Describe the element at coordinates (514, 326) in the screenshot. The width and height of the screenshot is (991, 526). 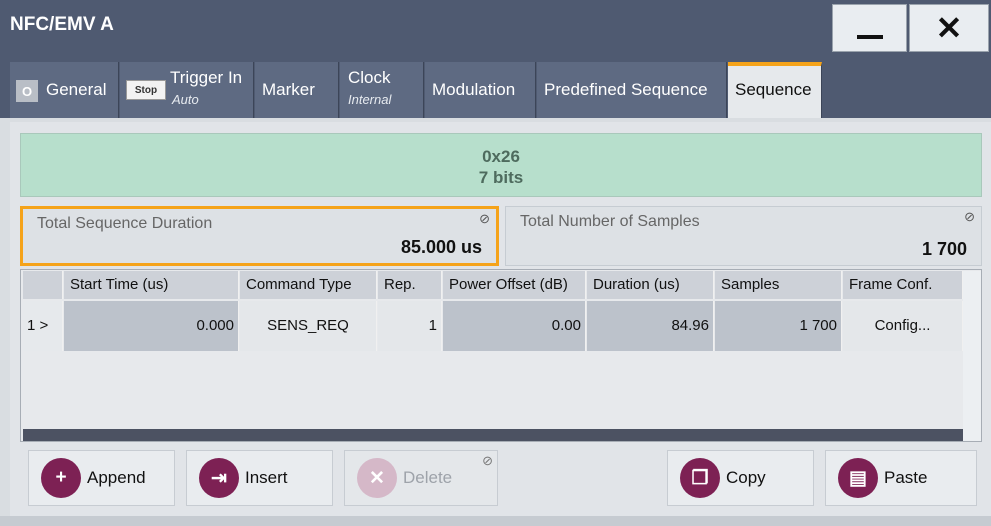
I see `cell-power-offset: 0.00` at that location.